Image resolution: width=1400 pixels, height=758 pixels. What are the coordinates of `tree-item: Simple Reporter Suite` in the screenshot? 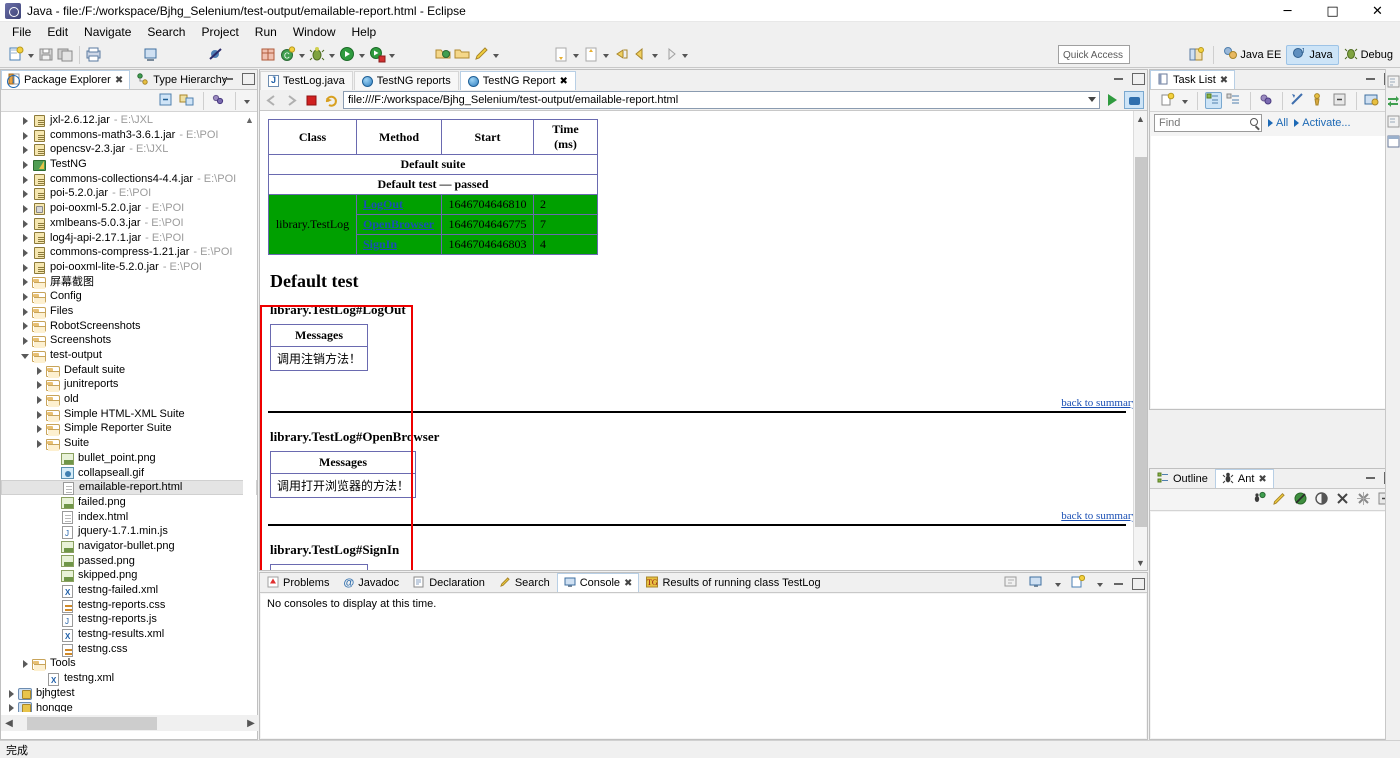 It's located at (129, 429).